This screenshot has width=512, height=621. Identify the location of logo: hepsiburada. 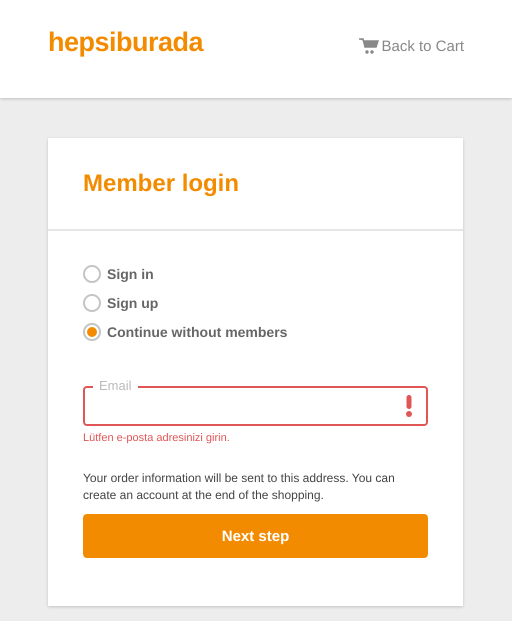
(126, 42).